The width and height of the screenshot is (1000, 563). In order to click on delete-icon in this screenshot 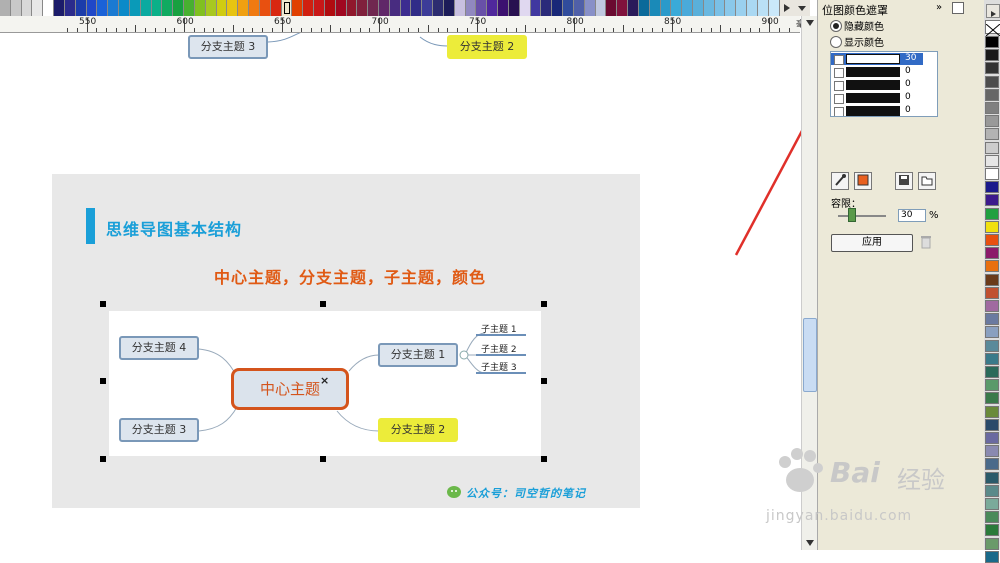, I will do `click(926, 242)`.